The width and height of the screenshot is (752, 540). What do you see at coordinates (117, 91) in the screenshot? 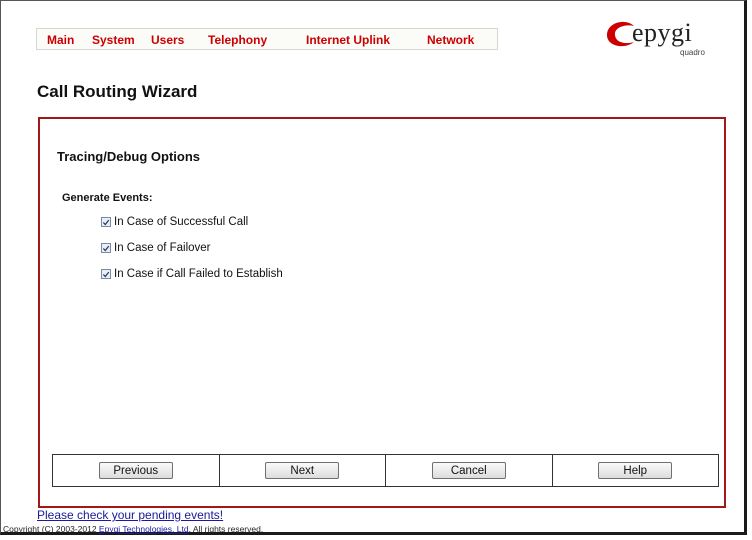
I see `page-title: Call Routing Wizard` at bounding box center [117, 91].